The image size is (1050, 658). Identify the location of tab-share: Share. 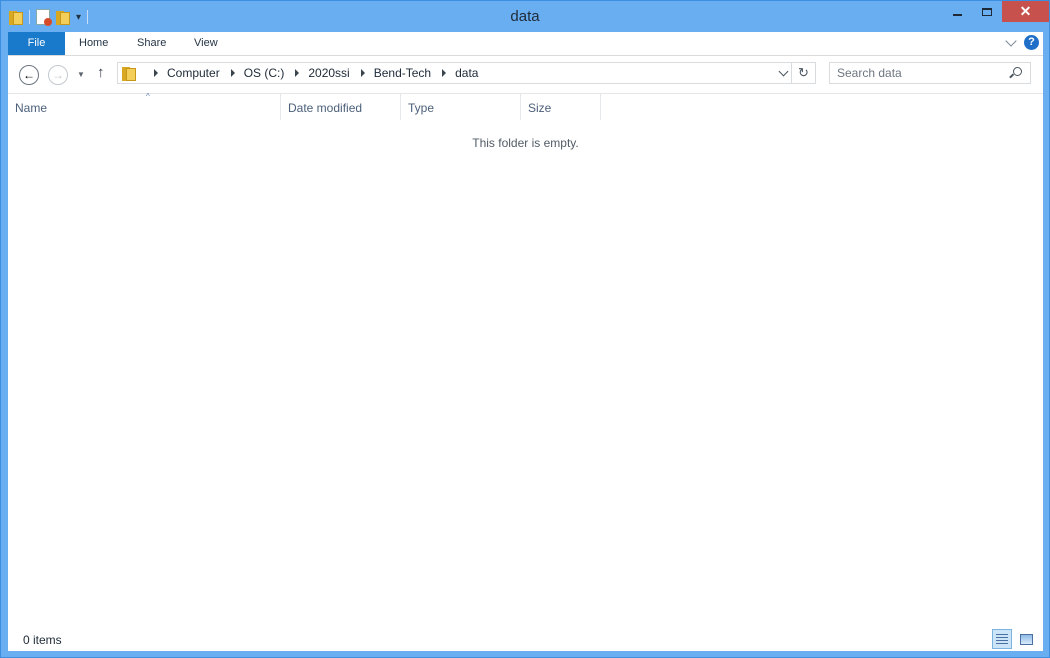
(151, 43).